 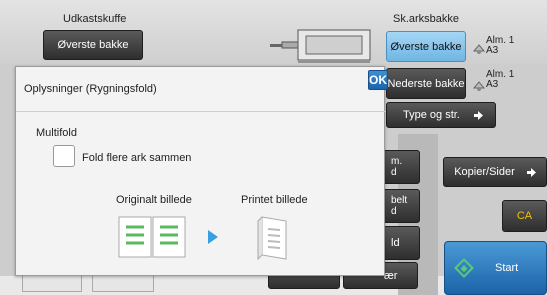 I want to click on dialog-title: Oplysninger (Rygningsfold), so click(x=90, y=89).